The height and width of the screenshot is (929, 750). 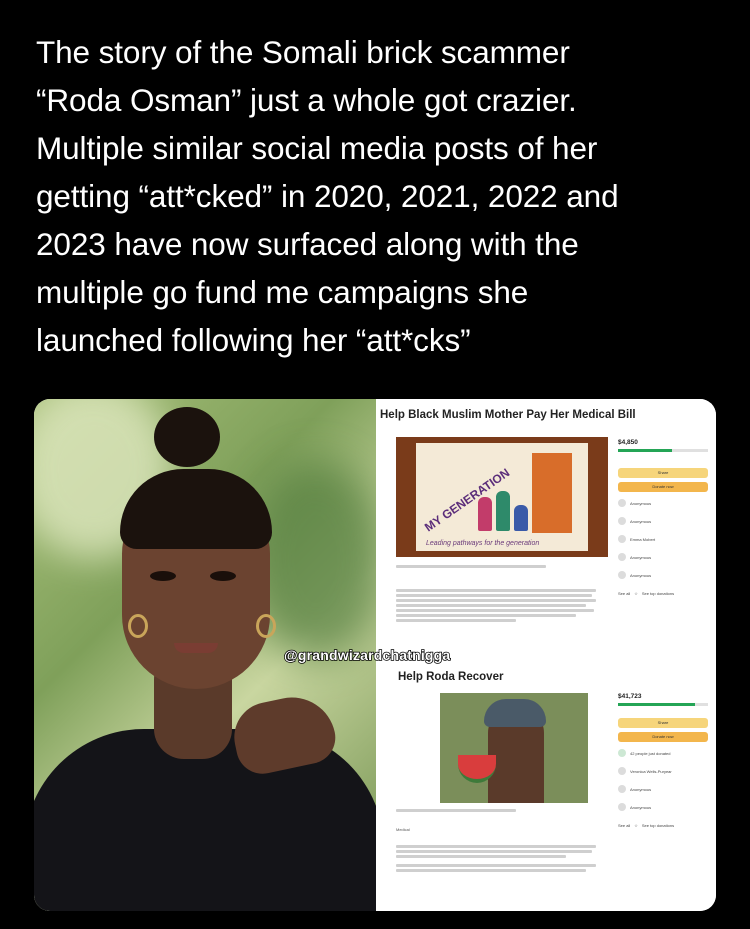 What do you see at coordinates (552, 493) in the screenshot?
I see `door-graphic` at bounding box center [552, 493].